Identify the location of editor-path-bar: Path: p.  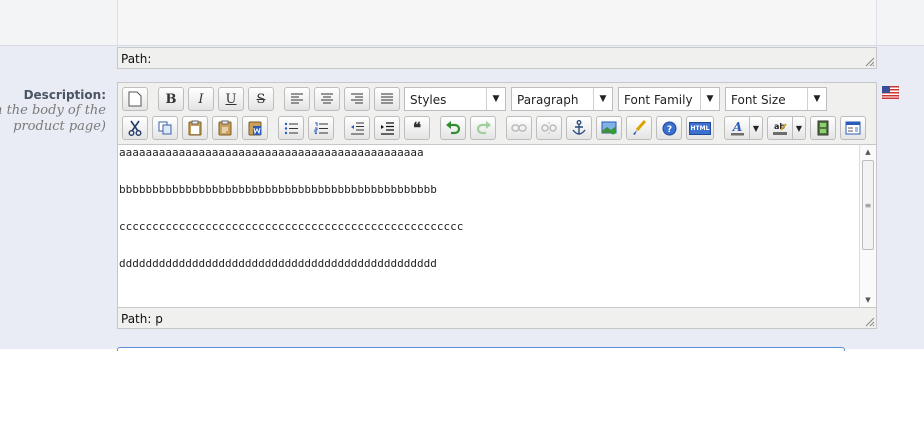
(497, 318).